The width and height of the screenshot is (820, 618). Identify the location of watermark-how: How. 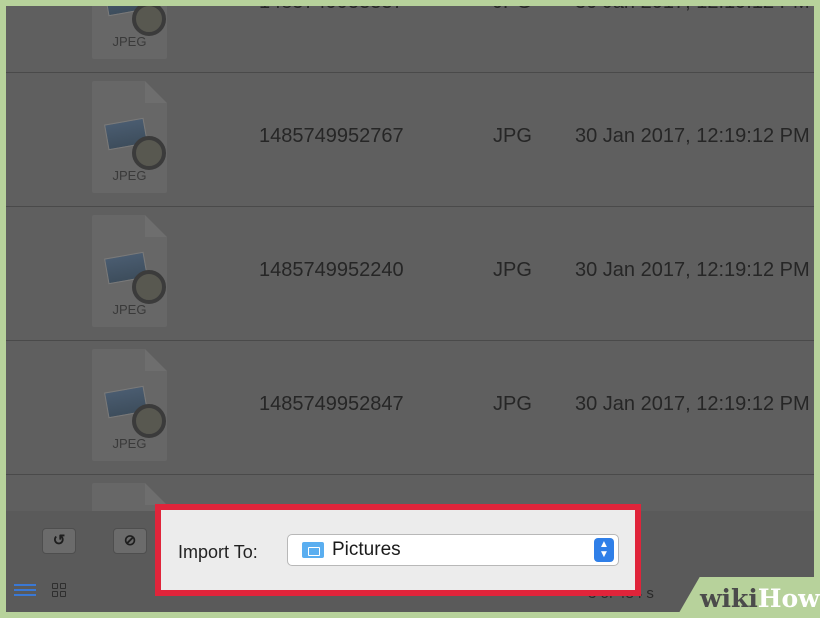
(788, 598).